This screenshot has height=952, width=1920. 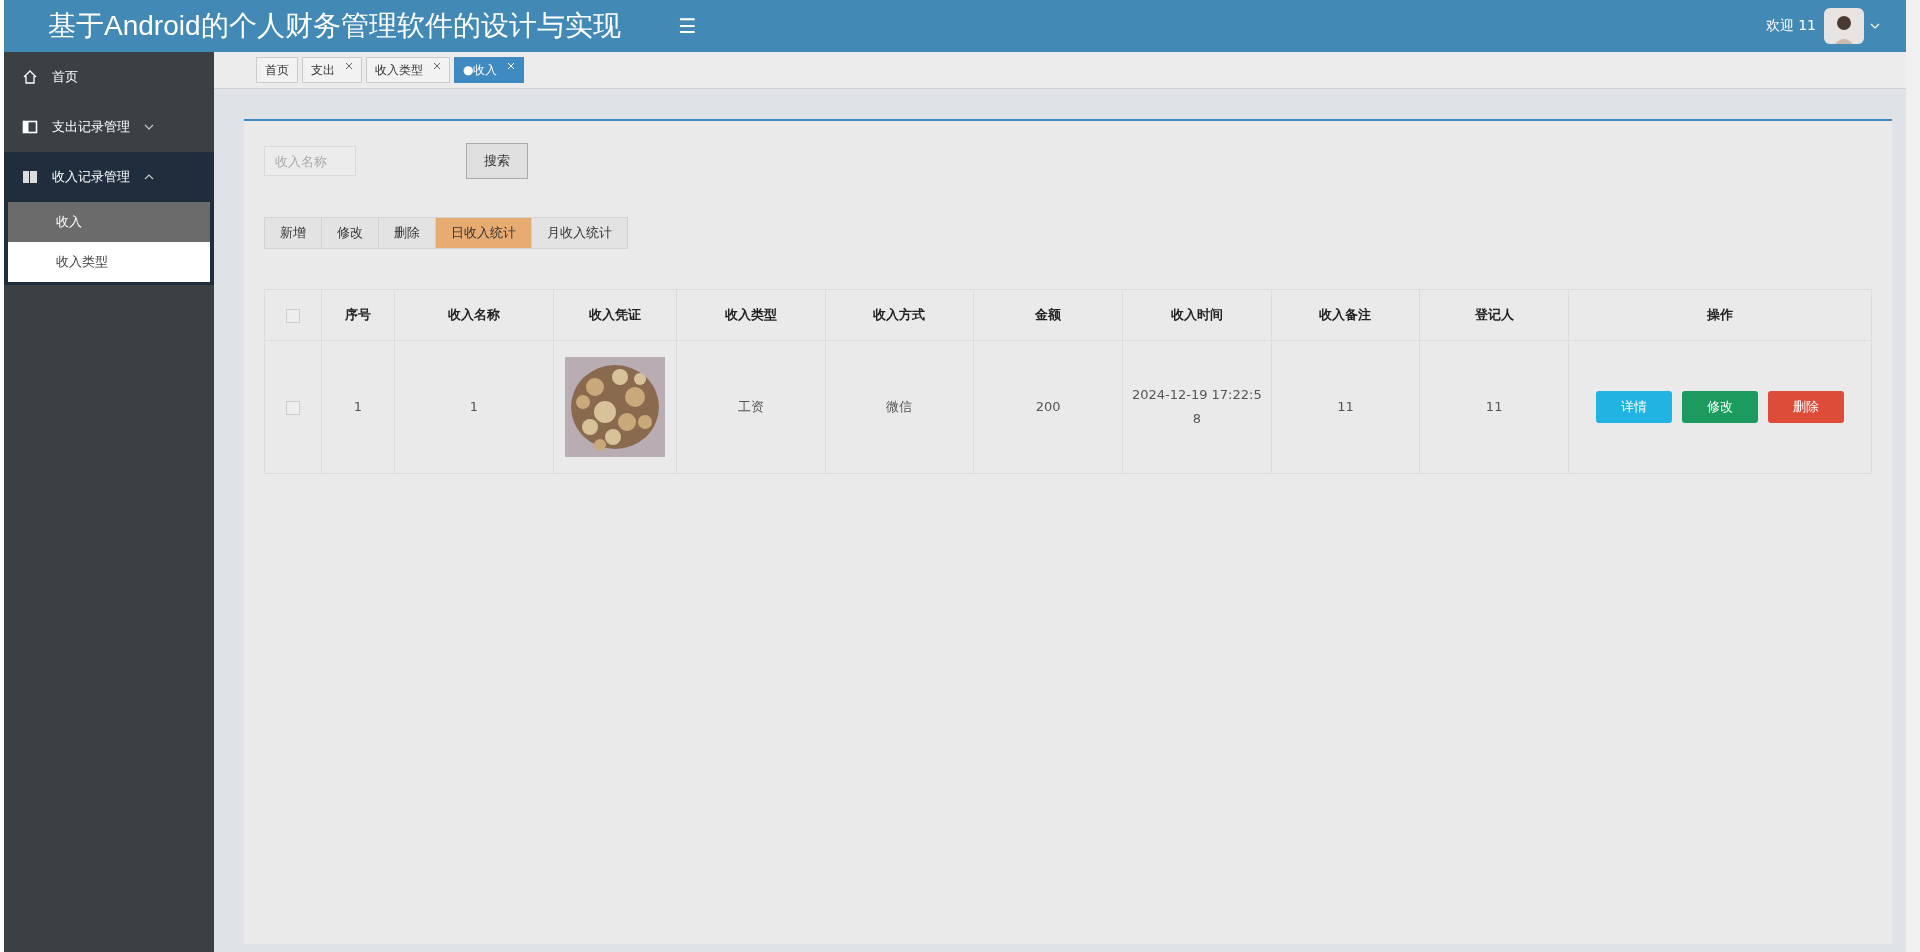 What do you see at coordinates (1345, 315) in the screenshot?
I see `column-header: 收入备注` at bounding box center [1345, 315].